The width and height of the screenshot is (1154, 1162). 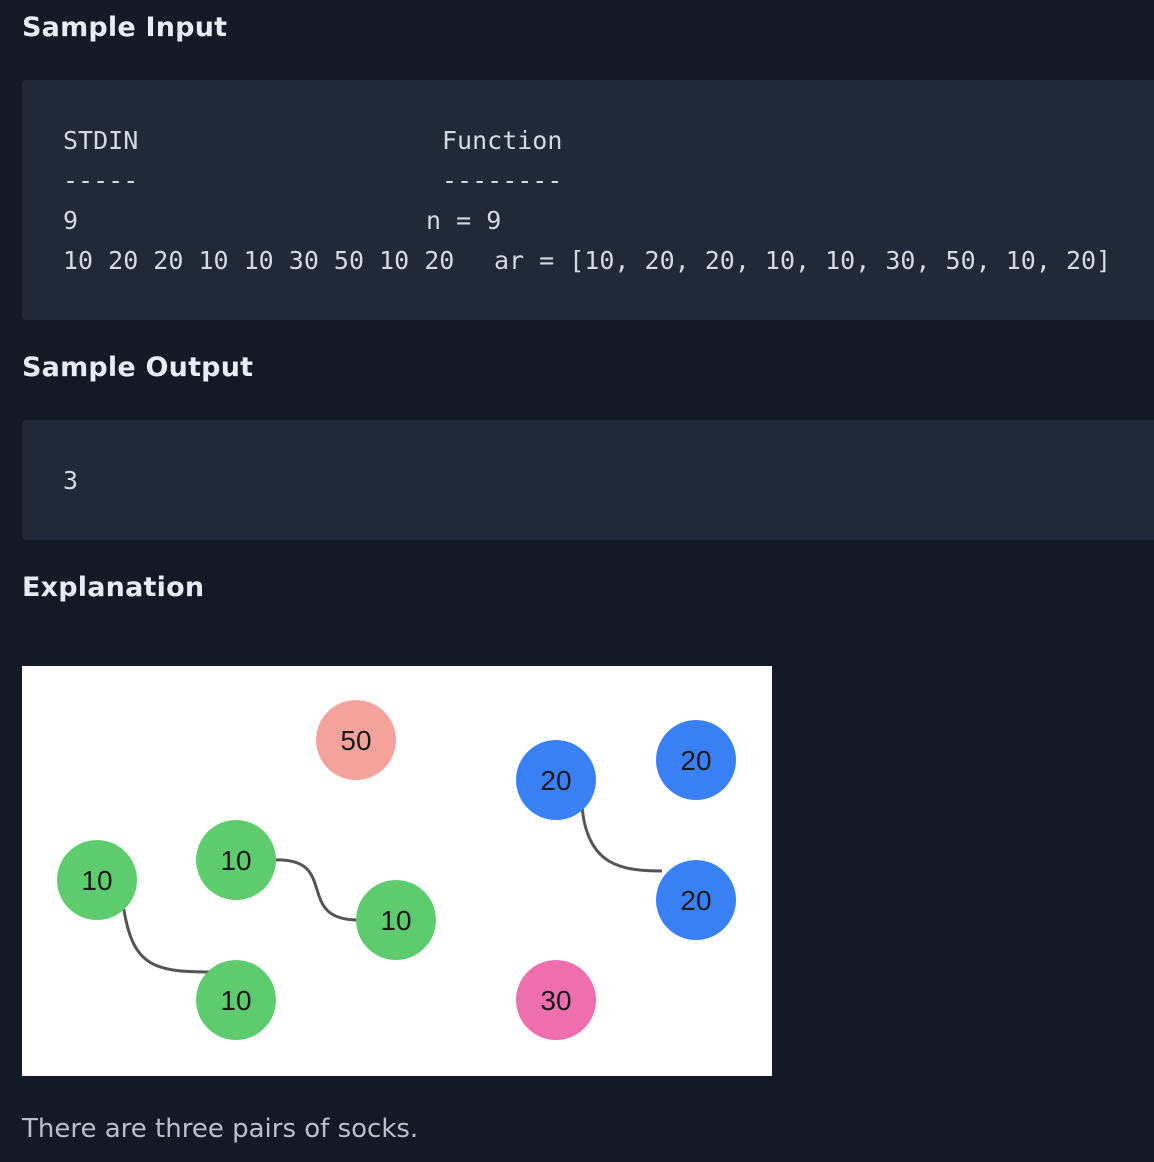 What do you see at coordinates (138, 367) in the screenshot?
I see `sample-output-heading: Sample Output` at bounding box center [138, 367].